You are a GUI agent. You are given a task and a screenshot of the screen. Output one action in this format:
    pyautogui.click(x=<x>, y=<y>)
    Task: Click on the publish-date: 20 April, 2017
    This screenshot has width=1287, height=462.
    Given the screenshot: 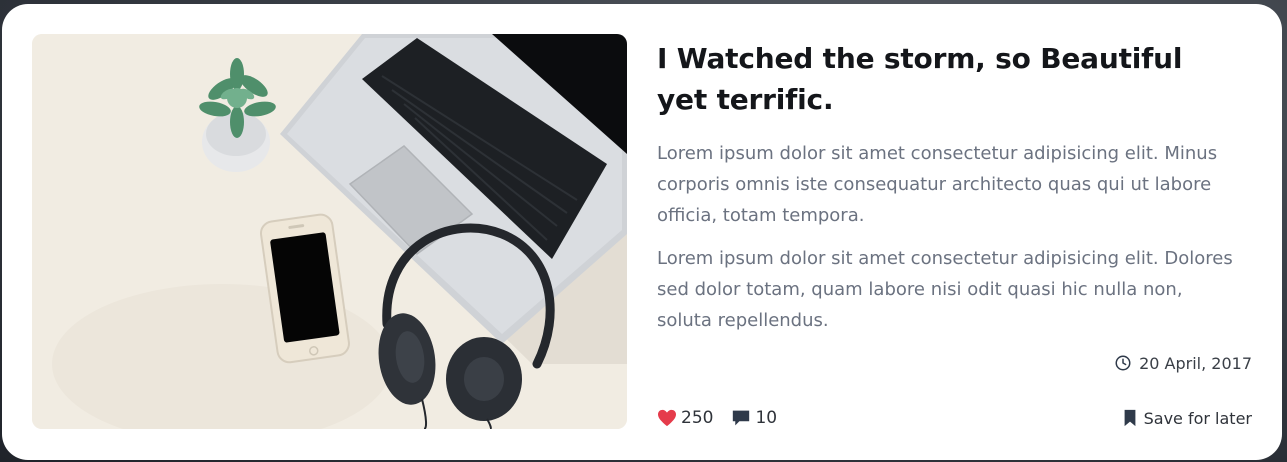 What is the action you would take?
    pyautogui.click(x=1182, y=363)
    